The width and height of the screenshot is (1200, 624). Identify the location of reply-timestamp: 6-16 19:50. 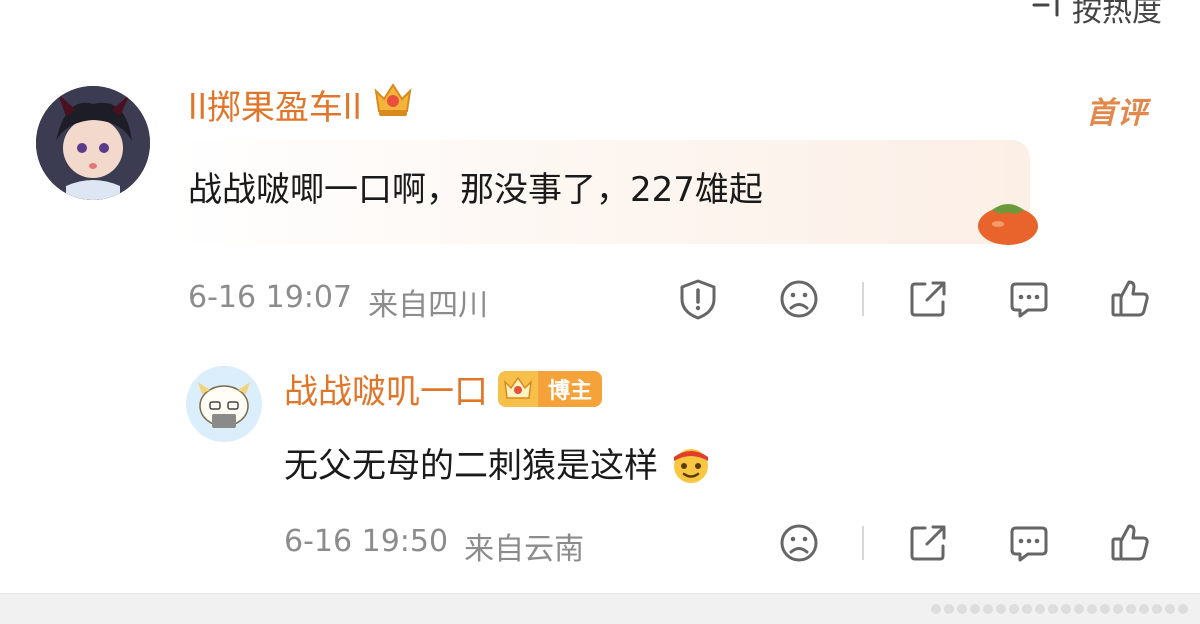
(366, 541).